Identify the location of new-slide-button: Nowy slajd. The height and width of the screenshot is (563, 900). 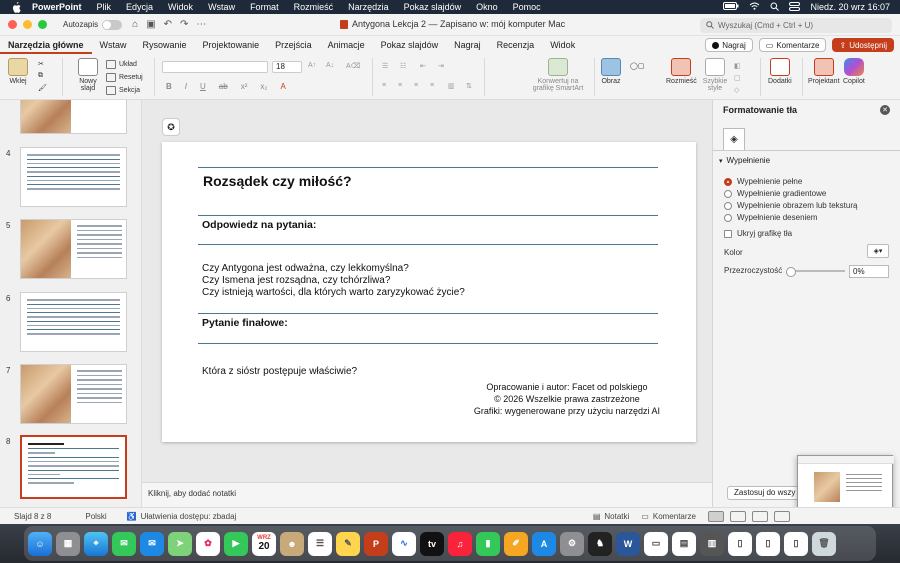
(88, 75).